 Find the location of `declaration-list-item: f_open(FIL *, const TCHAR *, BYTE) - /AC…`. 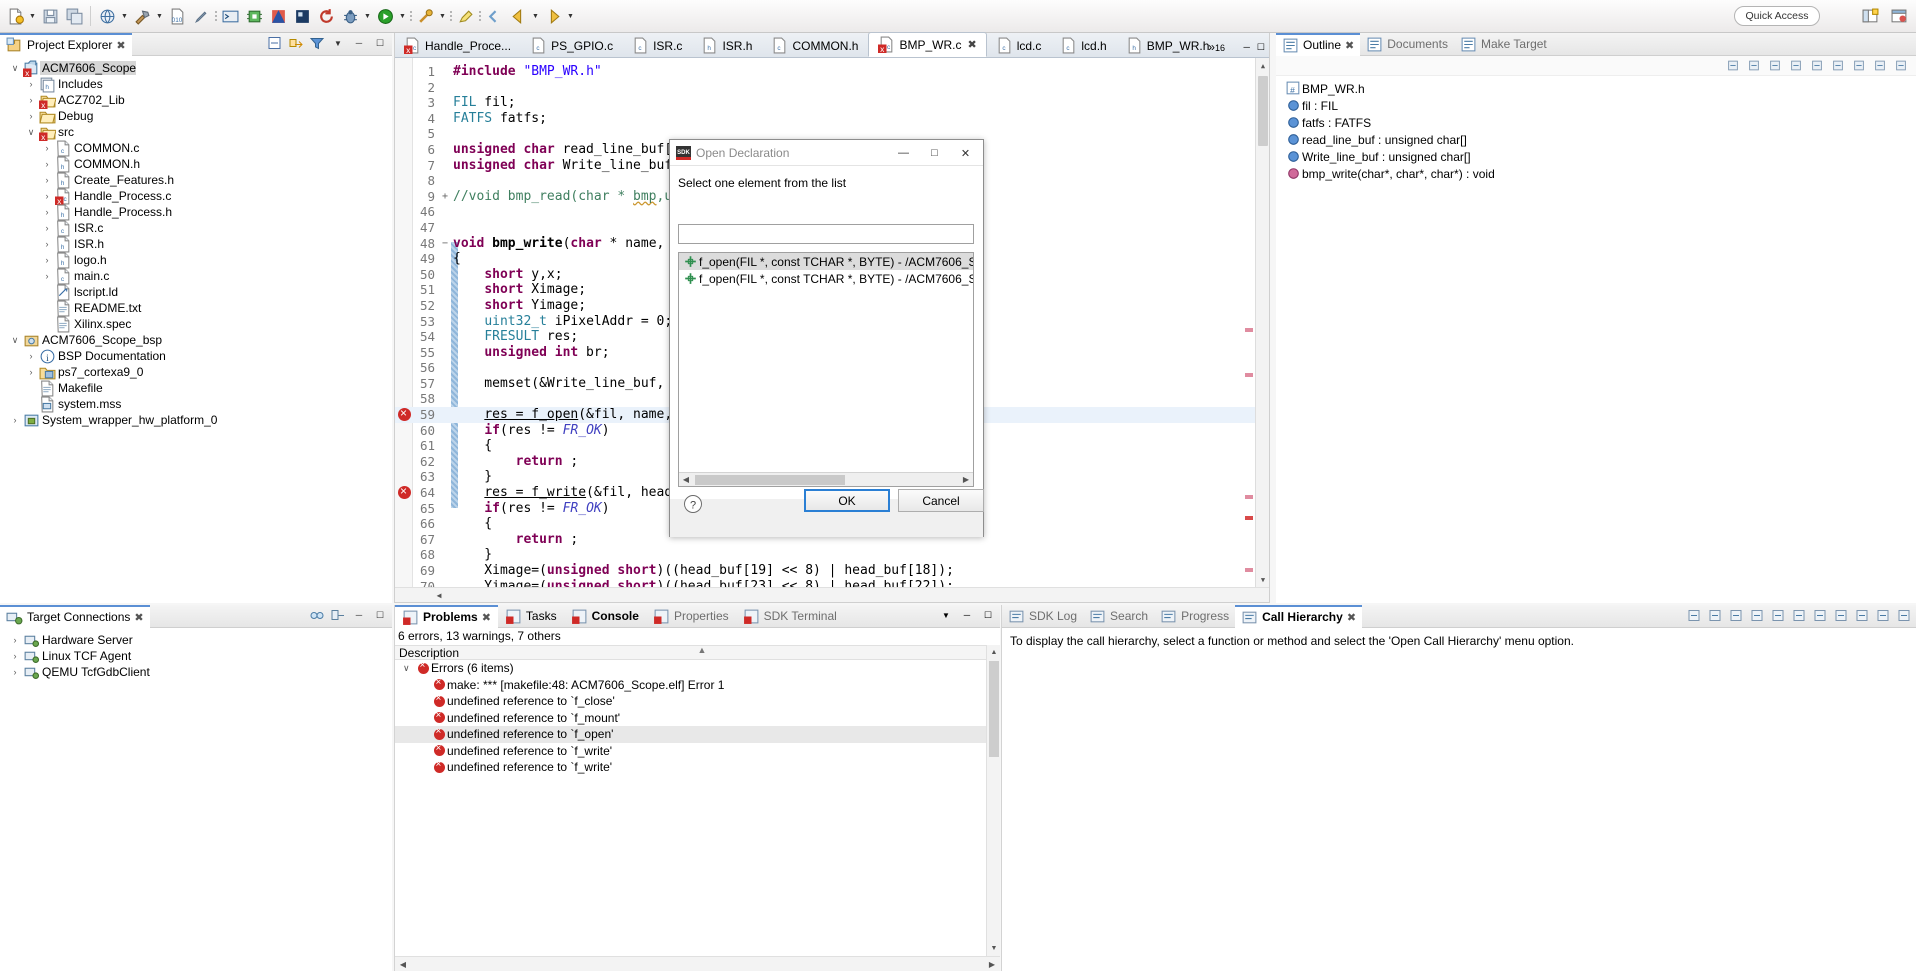

declaration-list-item: f_open(FIL *, const TCHAR *, BYTE) - /AC… is located at coordinates (826, 278).